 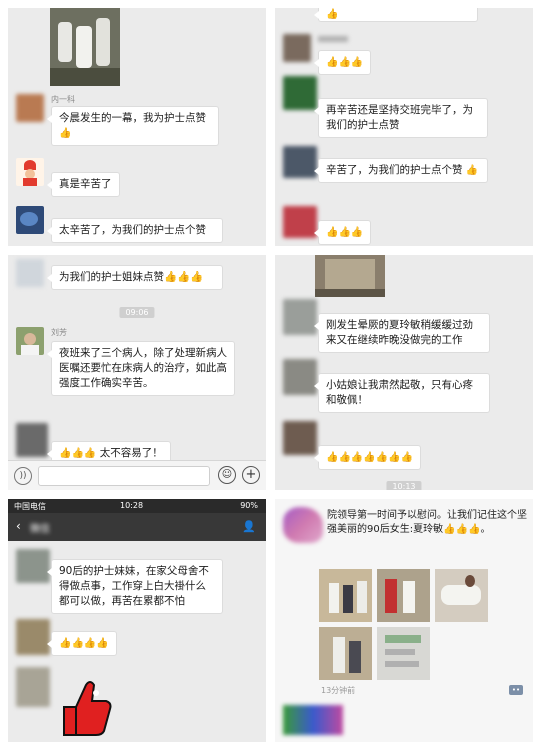 I want to click on timestamp: 09:06, so click(x=137, y=312).